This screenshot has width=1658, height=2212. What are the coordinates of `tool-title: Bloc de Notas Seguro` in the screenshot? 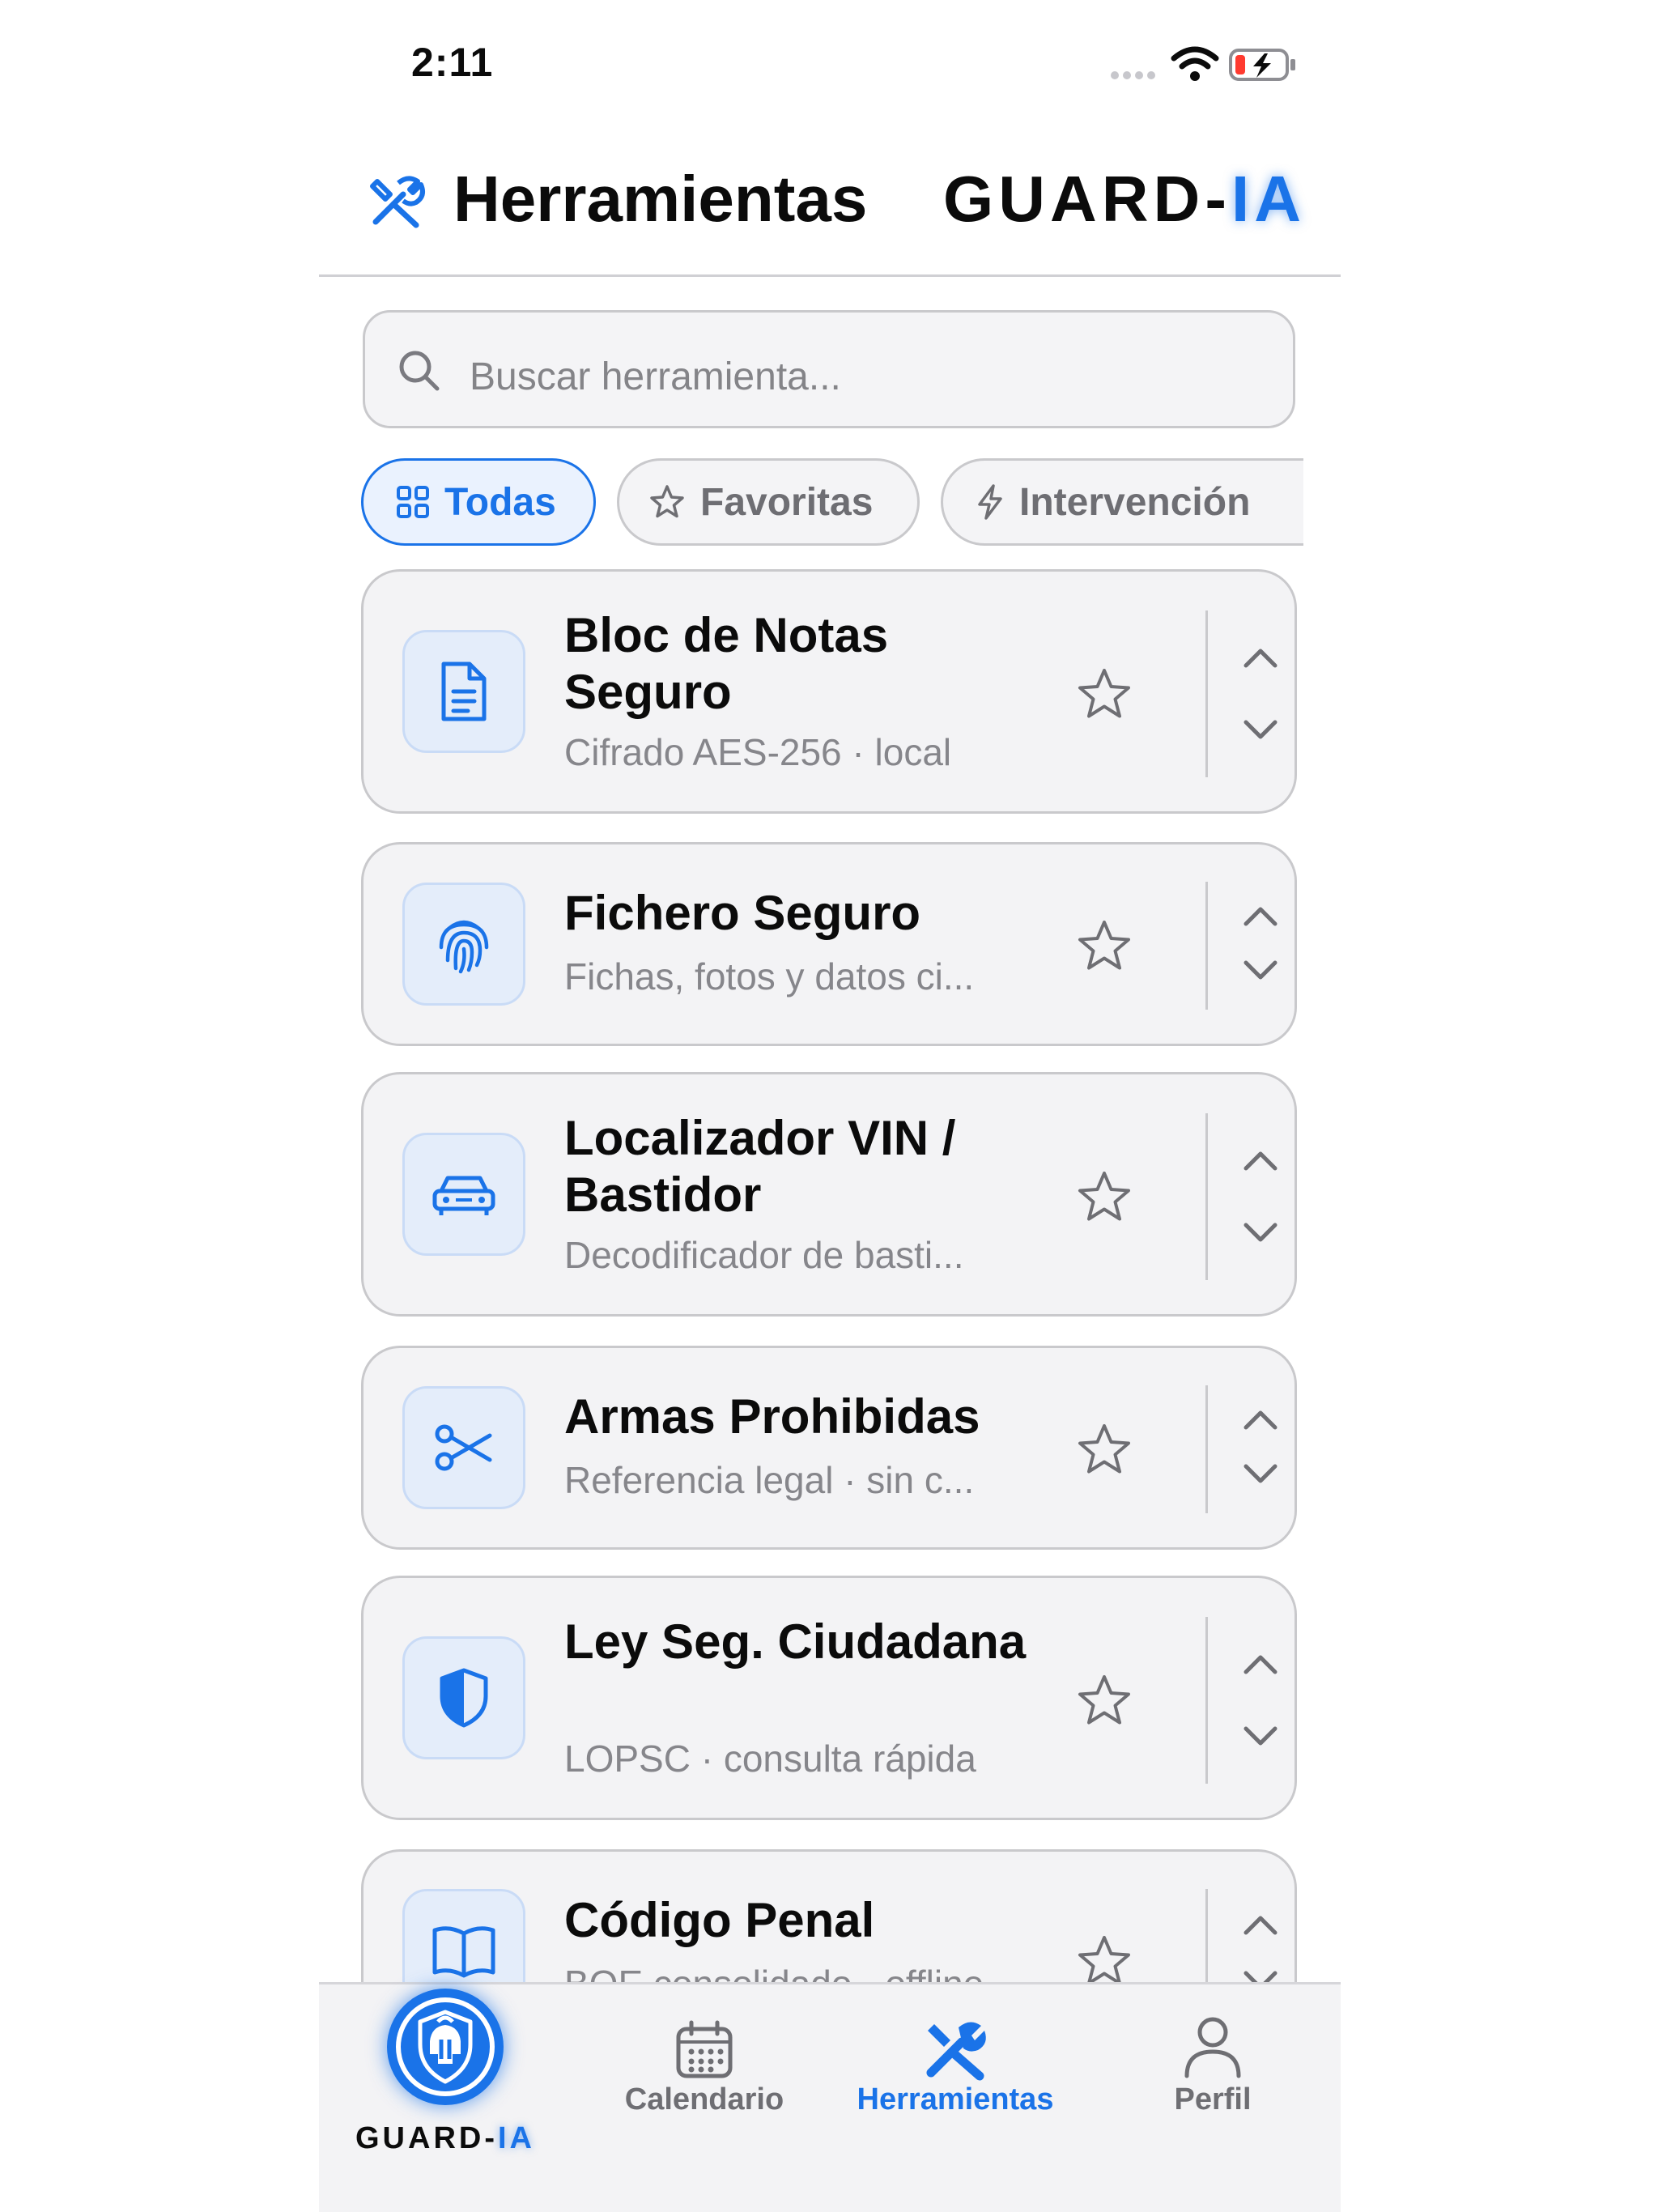 It's located at (726, 664).